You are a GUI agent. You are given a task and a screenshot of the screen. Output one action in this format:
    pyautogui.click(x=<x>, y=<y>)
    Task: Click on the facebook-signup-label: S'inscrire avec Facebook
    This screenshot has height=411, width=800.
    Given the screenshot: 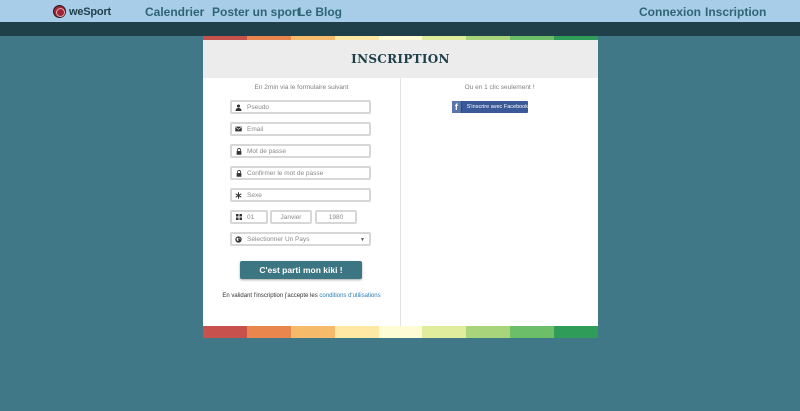 What is the action you would take?
    pyautogui.click(x=497, y=107)
    